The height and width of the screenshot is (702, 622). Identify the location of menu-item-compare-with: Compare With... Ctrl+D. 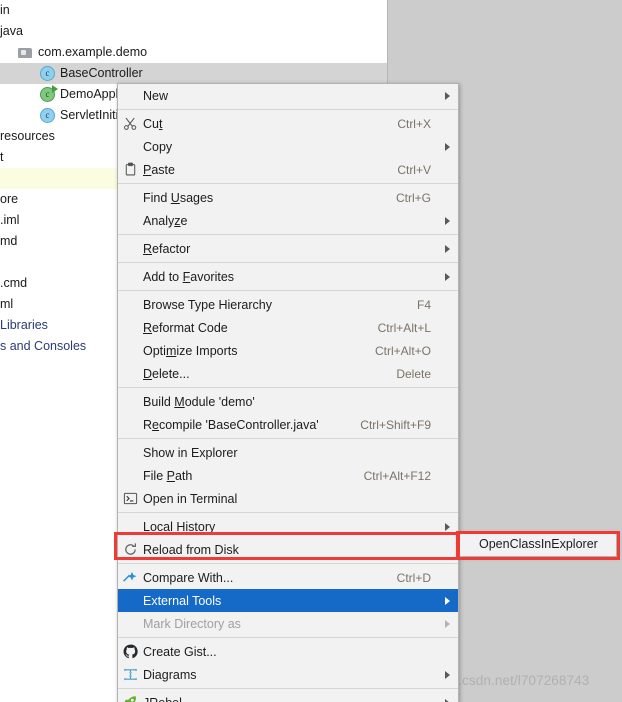
(288, 577).